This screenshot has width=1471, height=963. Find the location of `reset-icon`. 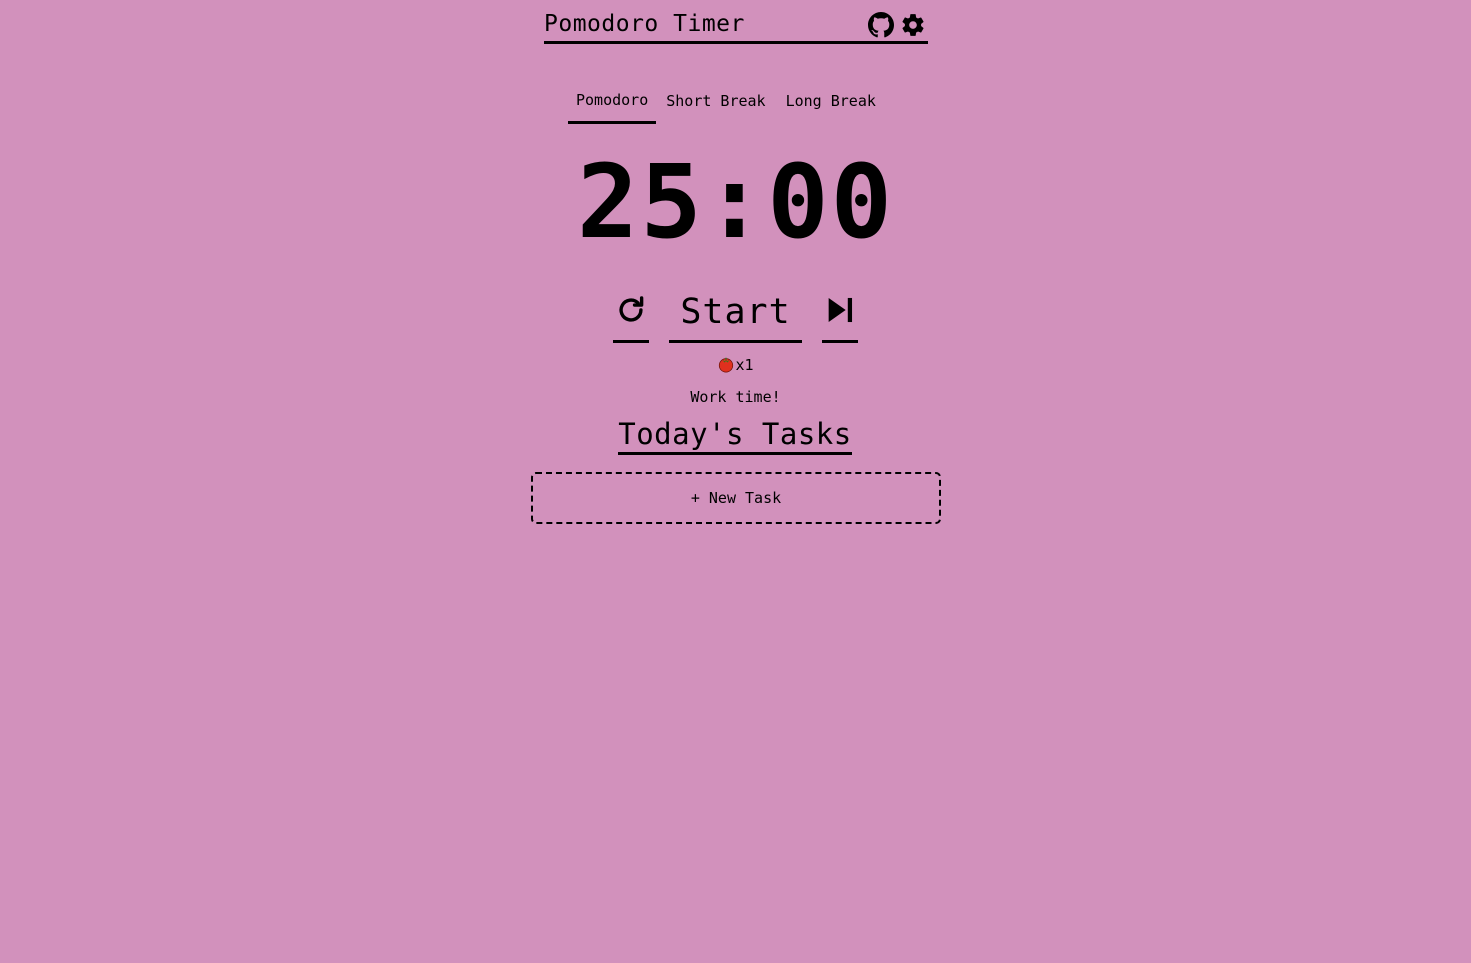

reset-icon is located at coordinates (631, 312).